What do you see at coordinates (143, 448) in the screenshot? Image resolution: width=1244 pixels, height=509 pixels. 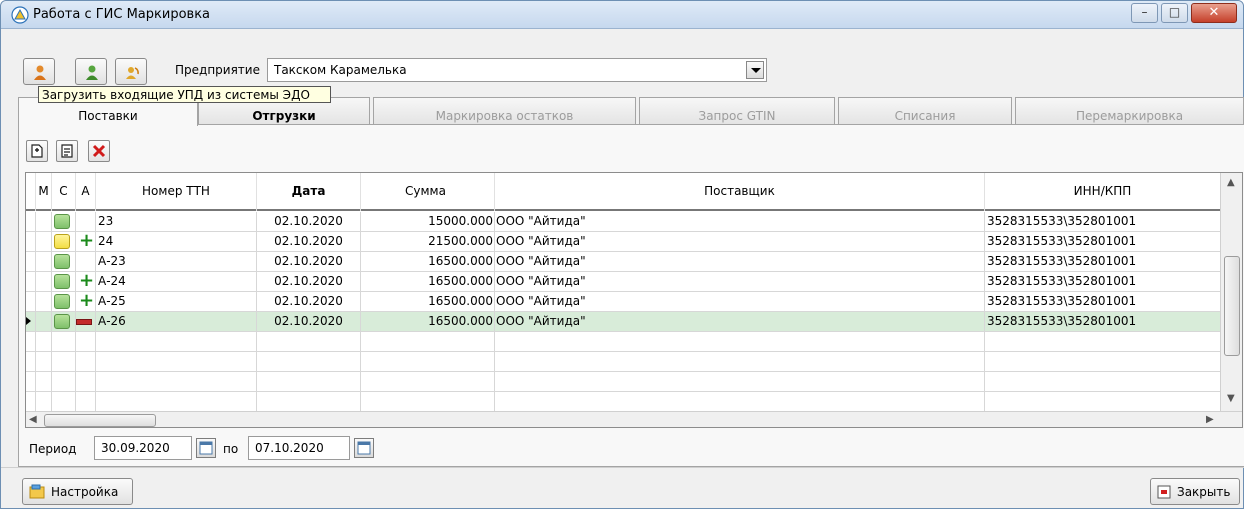 I see `period-from-field: 30.09.2020` at bounding box center [143, 448].